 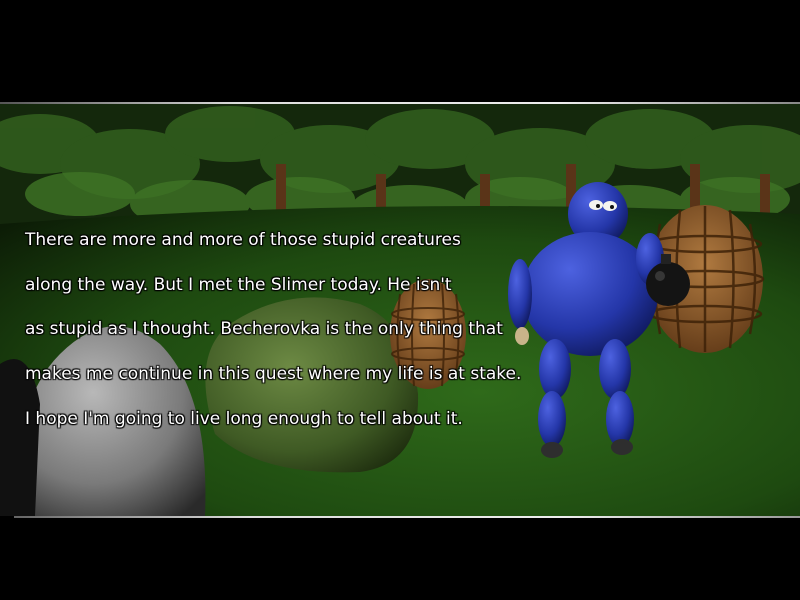 What do you see at coordinates (400, 559) in the screenshot?
I see `letterbox-bottom` at bounding box center [400, 559].